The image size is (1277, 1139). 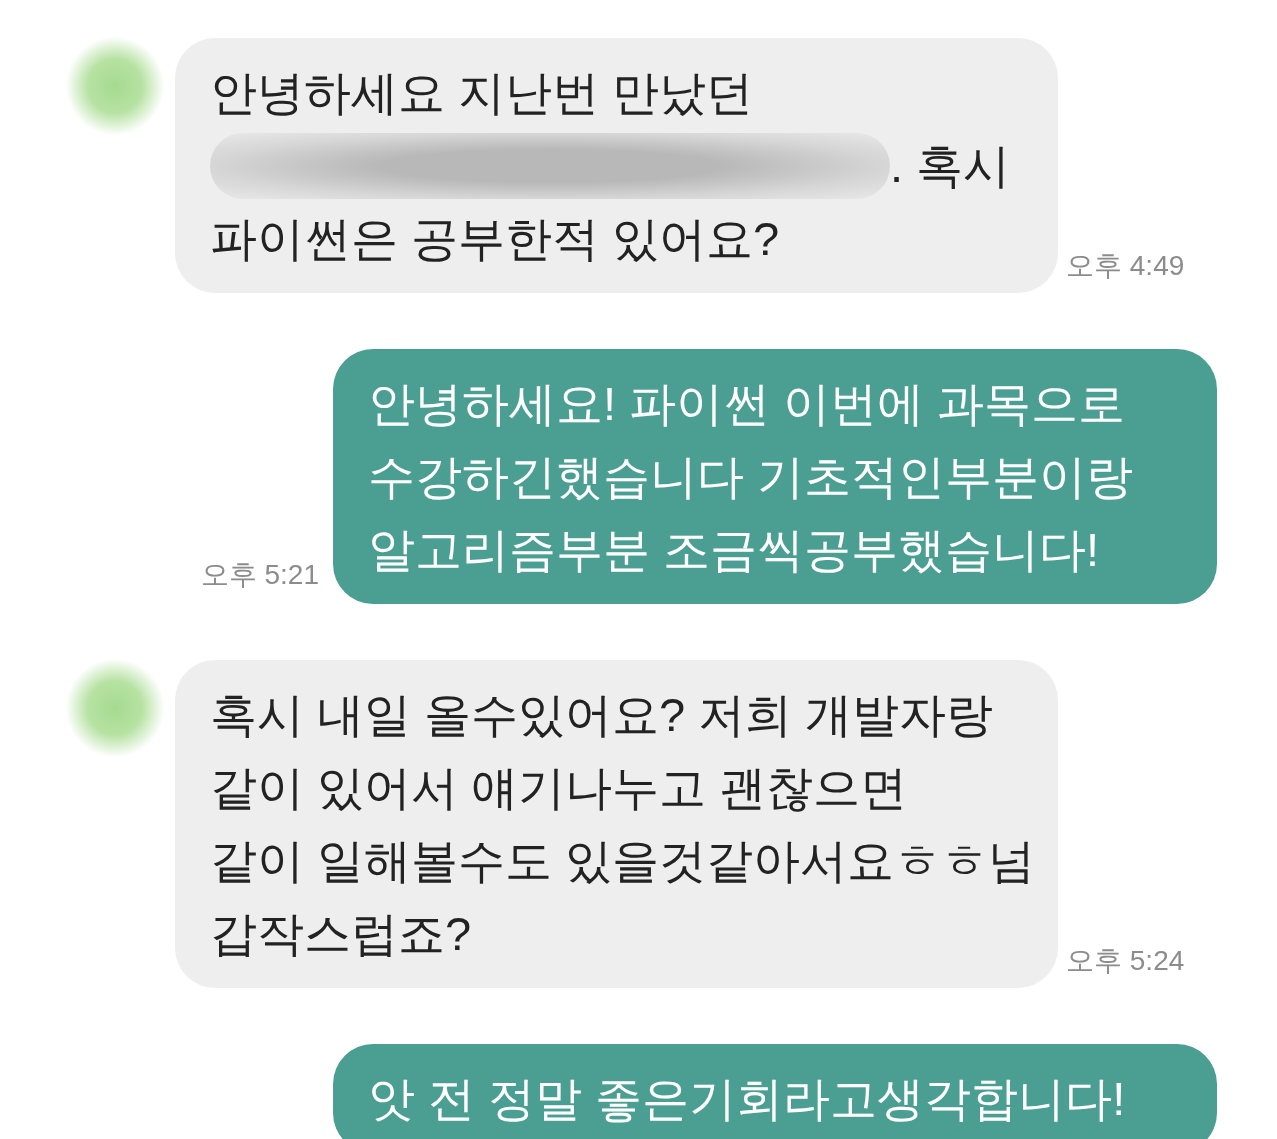 I want to click on message-line: 알고리즘부분 조금씩공부했습니다!, so click(x=734, y=550).